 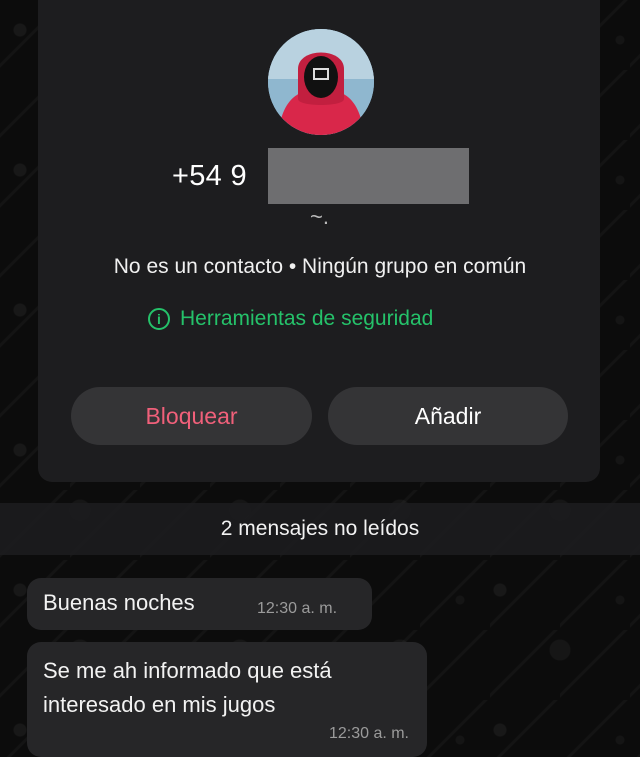 I want to click on message-text: Buenas noches, so click(x=119, y=602).